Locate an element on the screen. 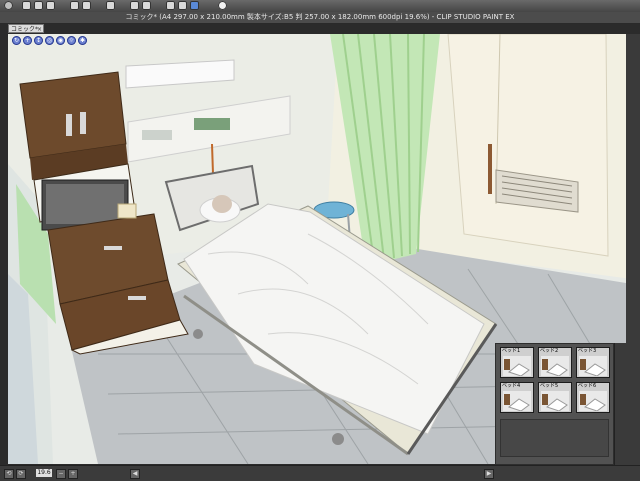 This screenshot has height=481, width=640. right-dock-edge is located at coordinates (633, 249).